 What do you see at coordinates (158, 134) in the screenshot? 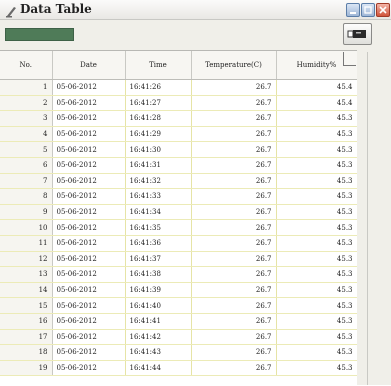
I see `cell-time: 16:41:29` at bounding box center [158, 134].